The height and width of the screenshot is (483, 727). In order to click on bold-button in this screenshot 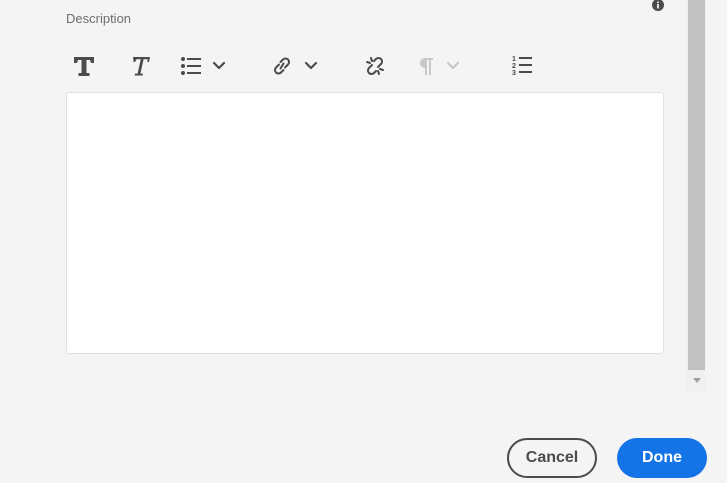, I will do `click(84, 66)`.